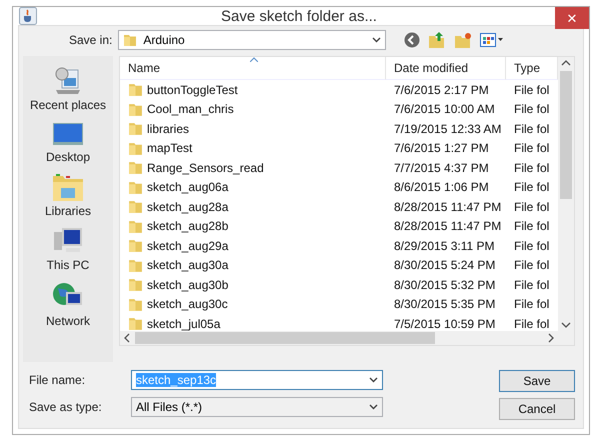  What do you see at coordinates (68, 321) in the screenshot?
I see `place-label: Network` at bounding box center [68, 321].